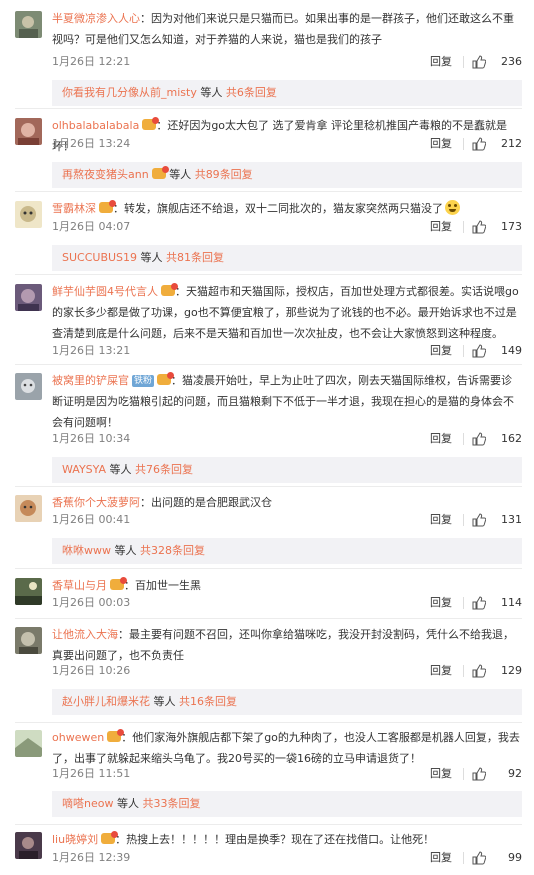  Describe the element at coordinates (99, 257) in the screenshot. I see `sub-reply-user: SUCCUBUS19` at that location.